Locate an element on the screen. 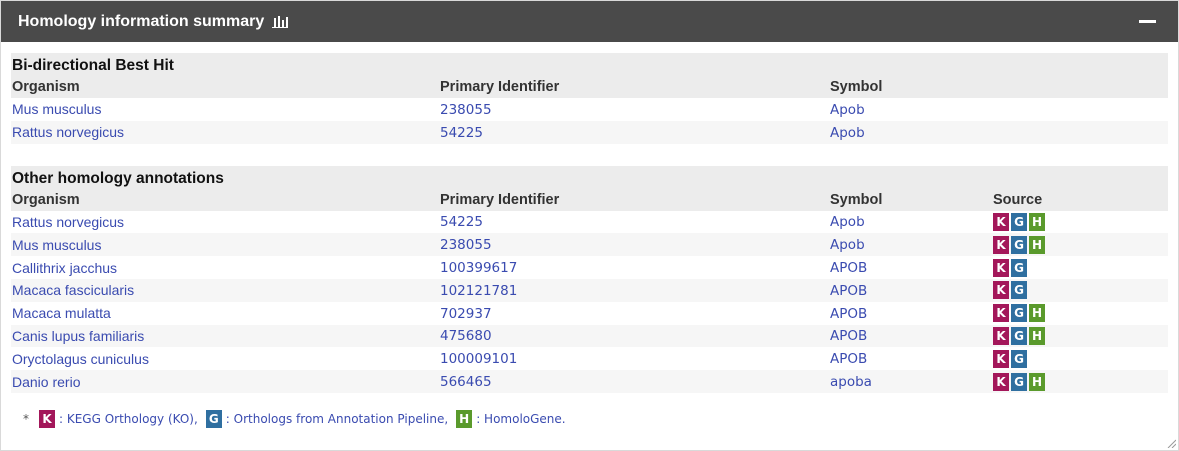 Image resolution: width=1179 pixels, height=451 pixels. primary-id-cell: 475680 is located at coordinates (635, 335).